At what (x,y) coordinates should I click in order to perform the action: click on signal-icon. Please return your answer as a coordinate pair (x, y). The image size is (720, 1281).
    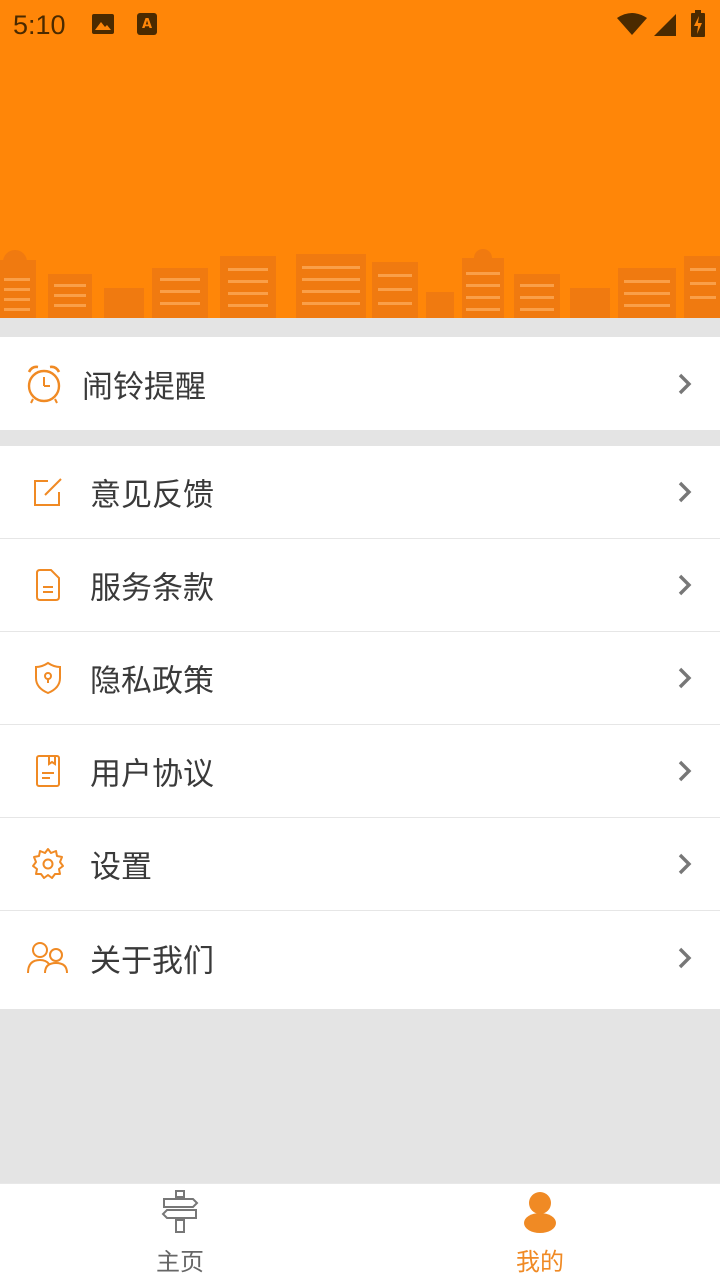
    Looking at the image, I should click on (665, 25).